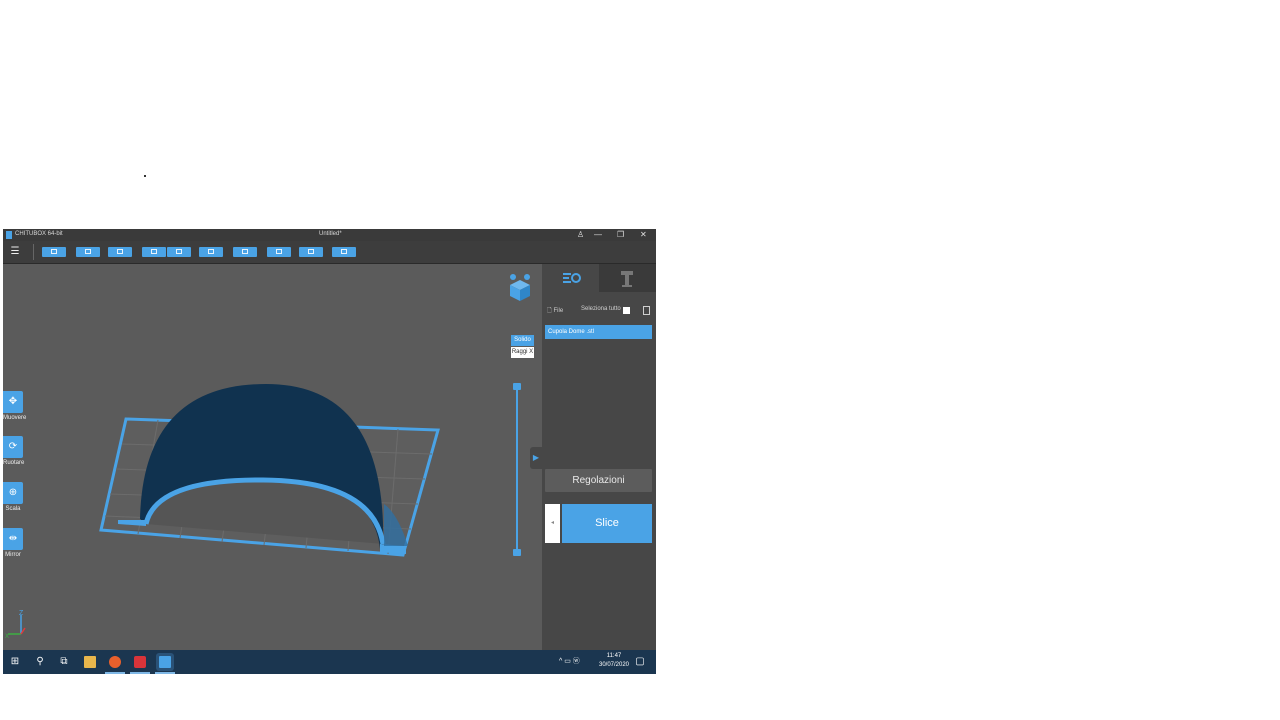 Image resolution: width=1280 pixels, height=720 pixels. Describe the element at coordinates (598, 235) in the screenshot. I see `minimize-button: —` at that location.